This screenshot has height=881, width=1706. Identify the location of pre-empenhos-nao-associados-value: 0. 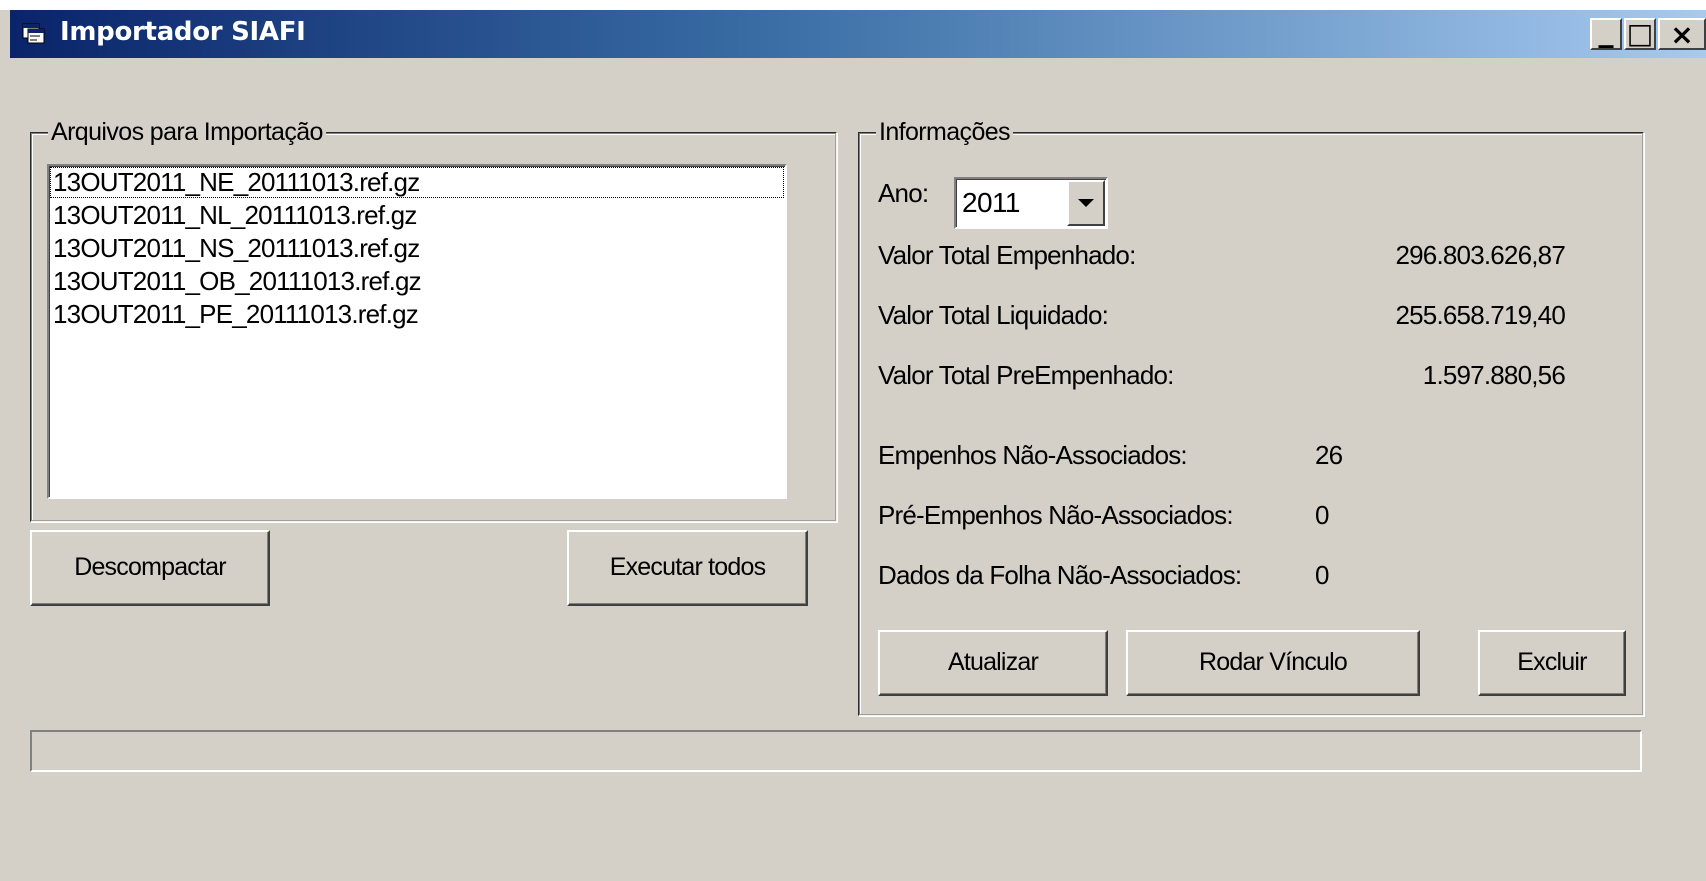
(1322, 515).